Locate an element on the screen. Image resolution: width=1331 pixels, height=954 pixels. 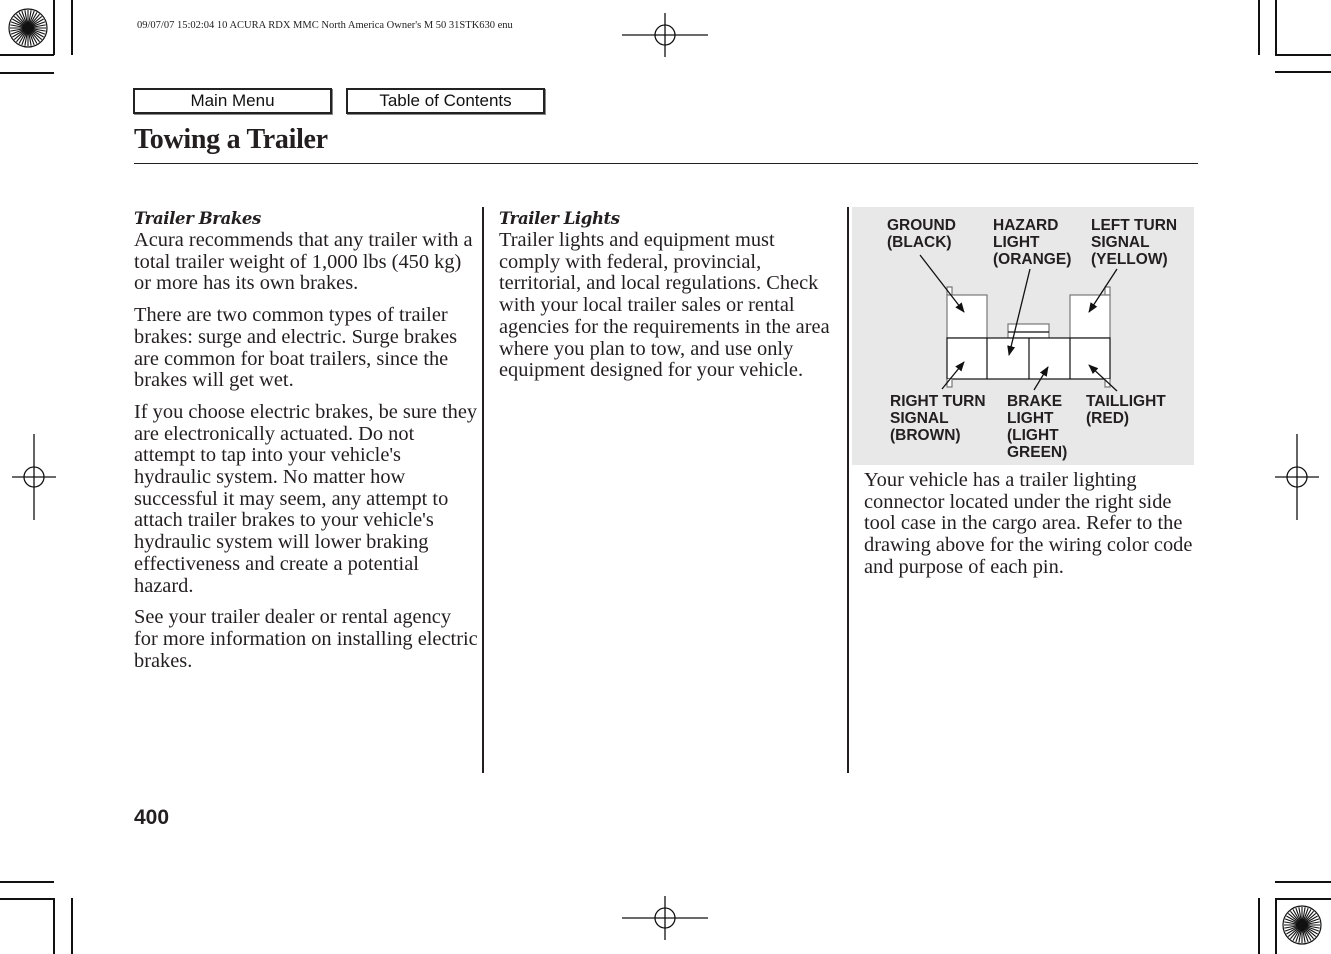
taillight-label: TAILLIGHT (RED) is located at coordinates (1126, 410).